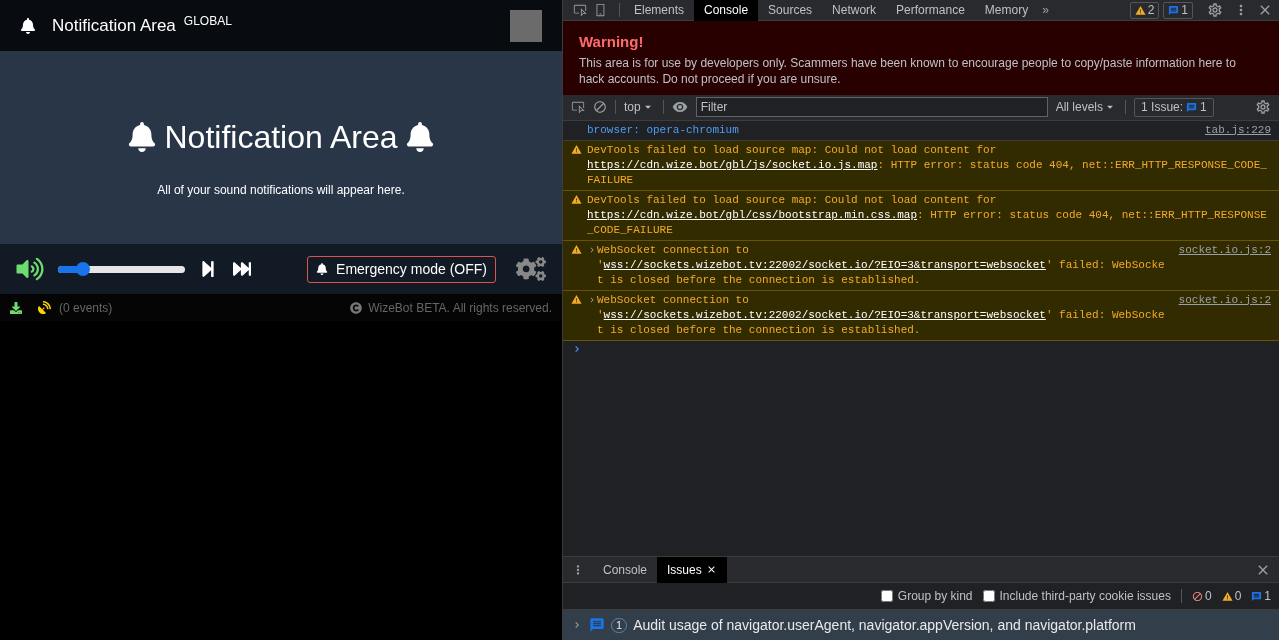  I want to click on issue-text: Audit usage of navigator.userAgent, navigator.appVersion, and navigator.platform, so click(884, 625).